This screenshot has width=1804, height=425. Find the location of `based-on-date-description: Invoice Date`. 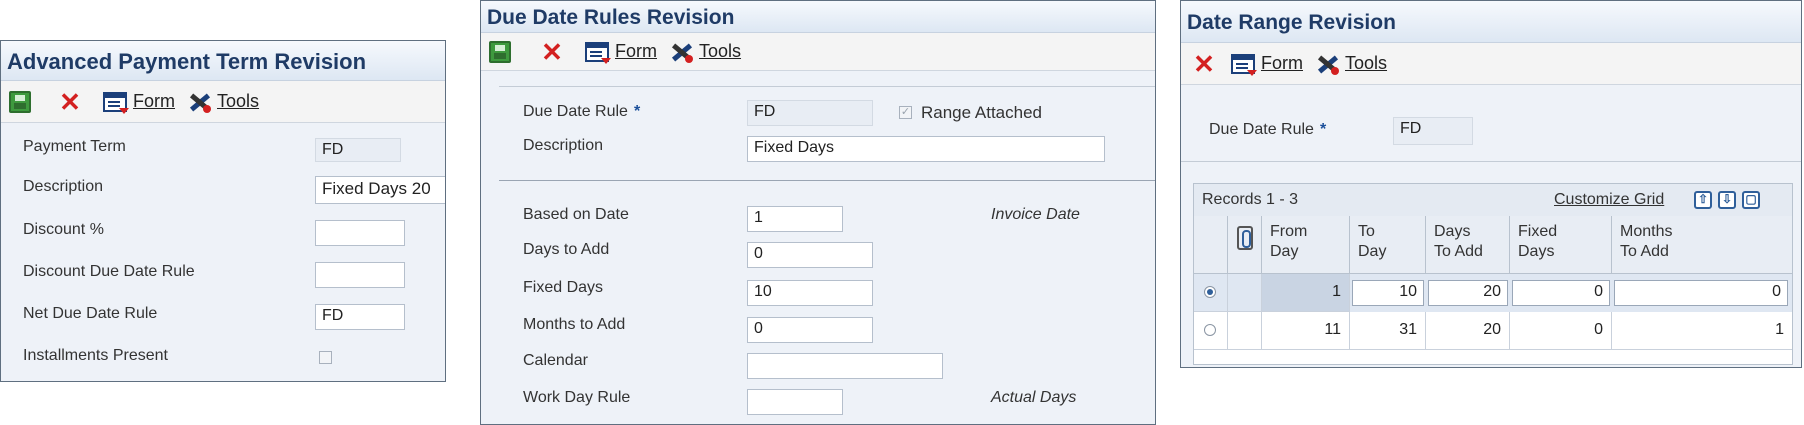

based-on-date-description: Invoice Date is located at coordinates (1035, 214).